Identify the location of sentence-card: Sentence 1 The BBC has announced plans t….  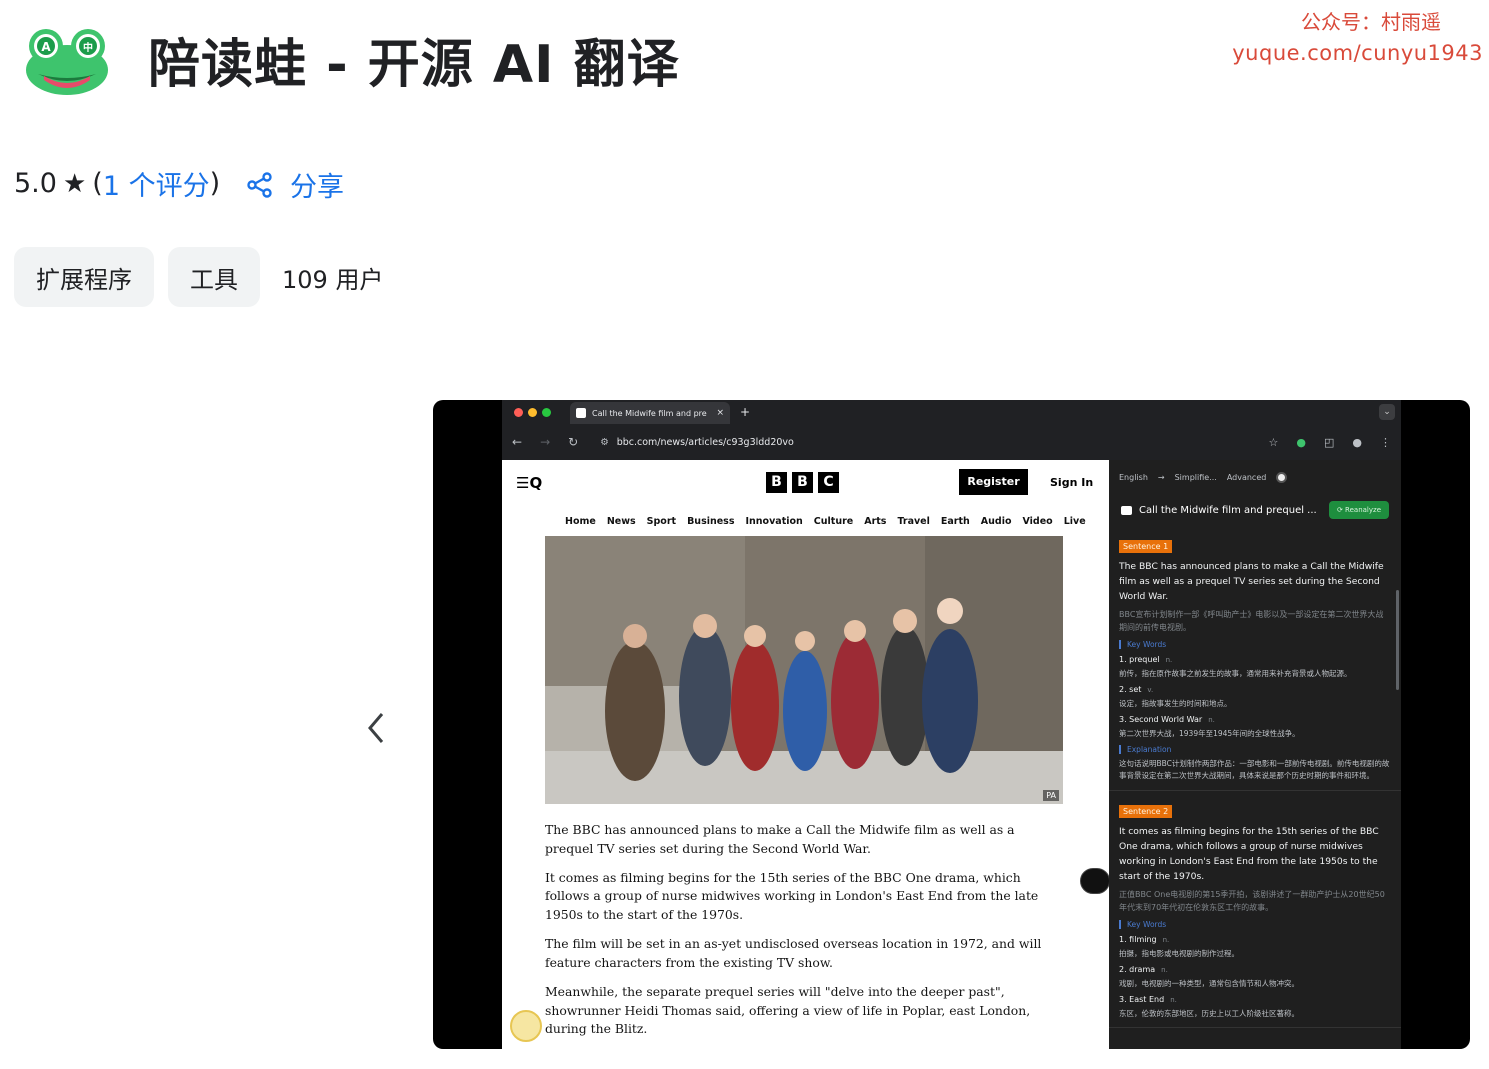
(1255, 658).